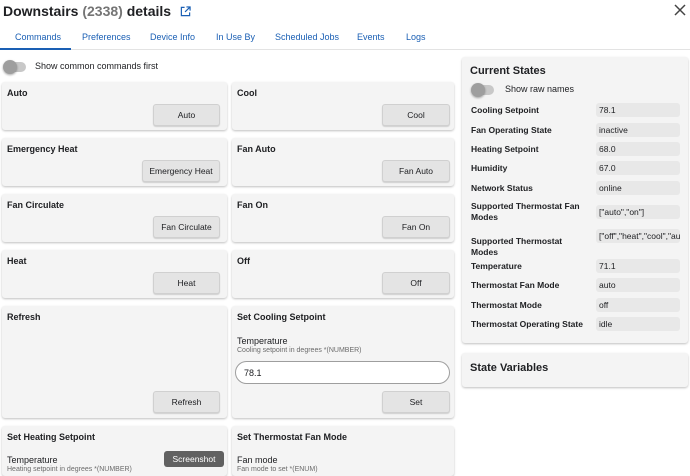 Image resolution: width=690 pixels, height=476 pixels. Describe the element at coordinates (114, 218) in the screenshot. I see `command-card-fan-circulate: Fan Circulate Fan Circulate` at that location.